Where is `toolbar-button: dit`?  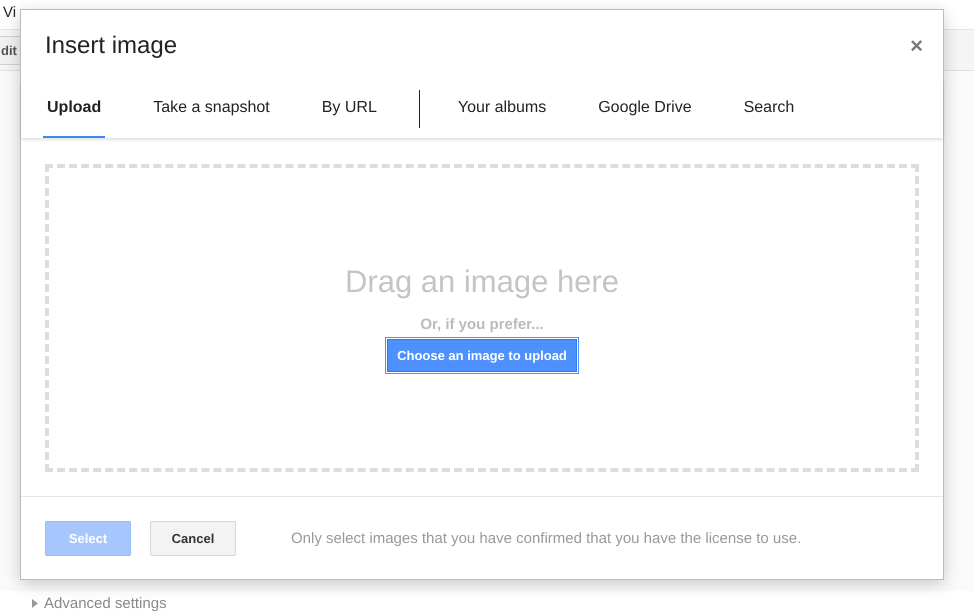 toolbar-button: dit is located at coordinates (11, 50).